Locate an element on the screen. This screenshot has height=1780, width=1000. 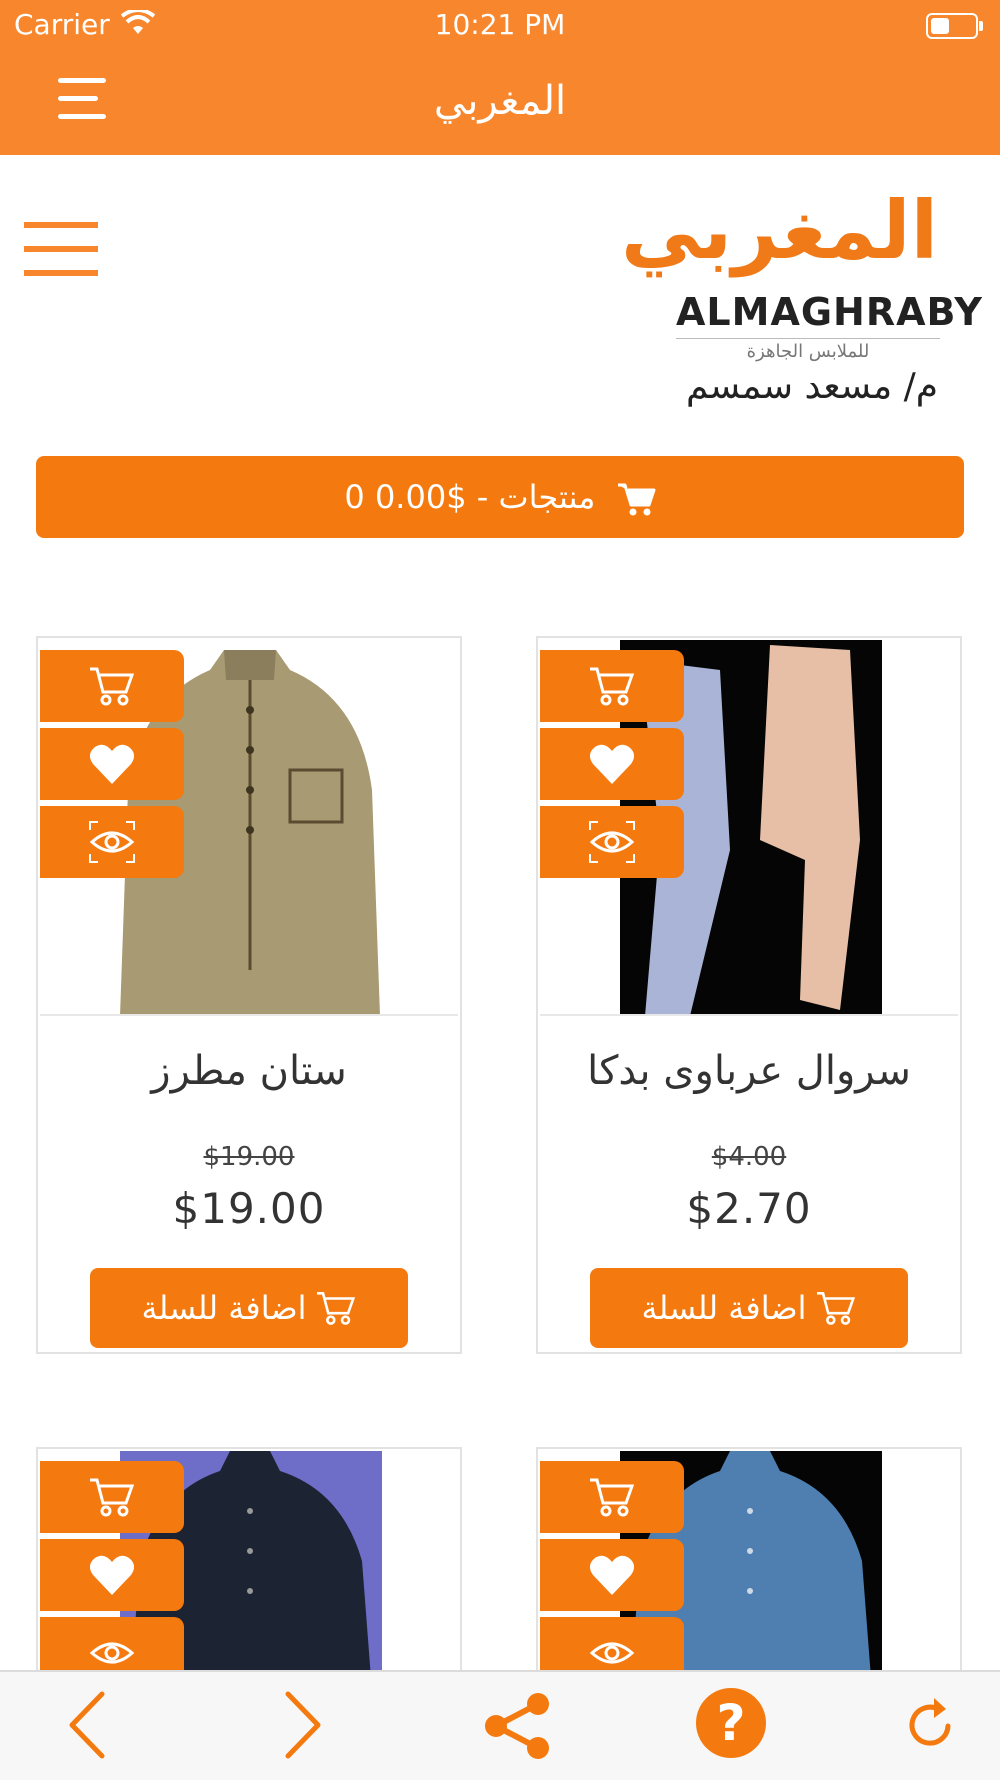
logo-english: ALMAGHRABY is located at coordinates (829, 312).